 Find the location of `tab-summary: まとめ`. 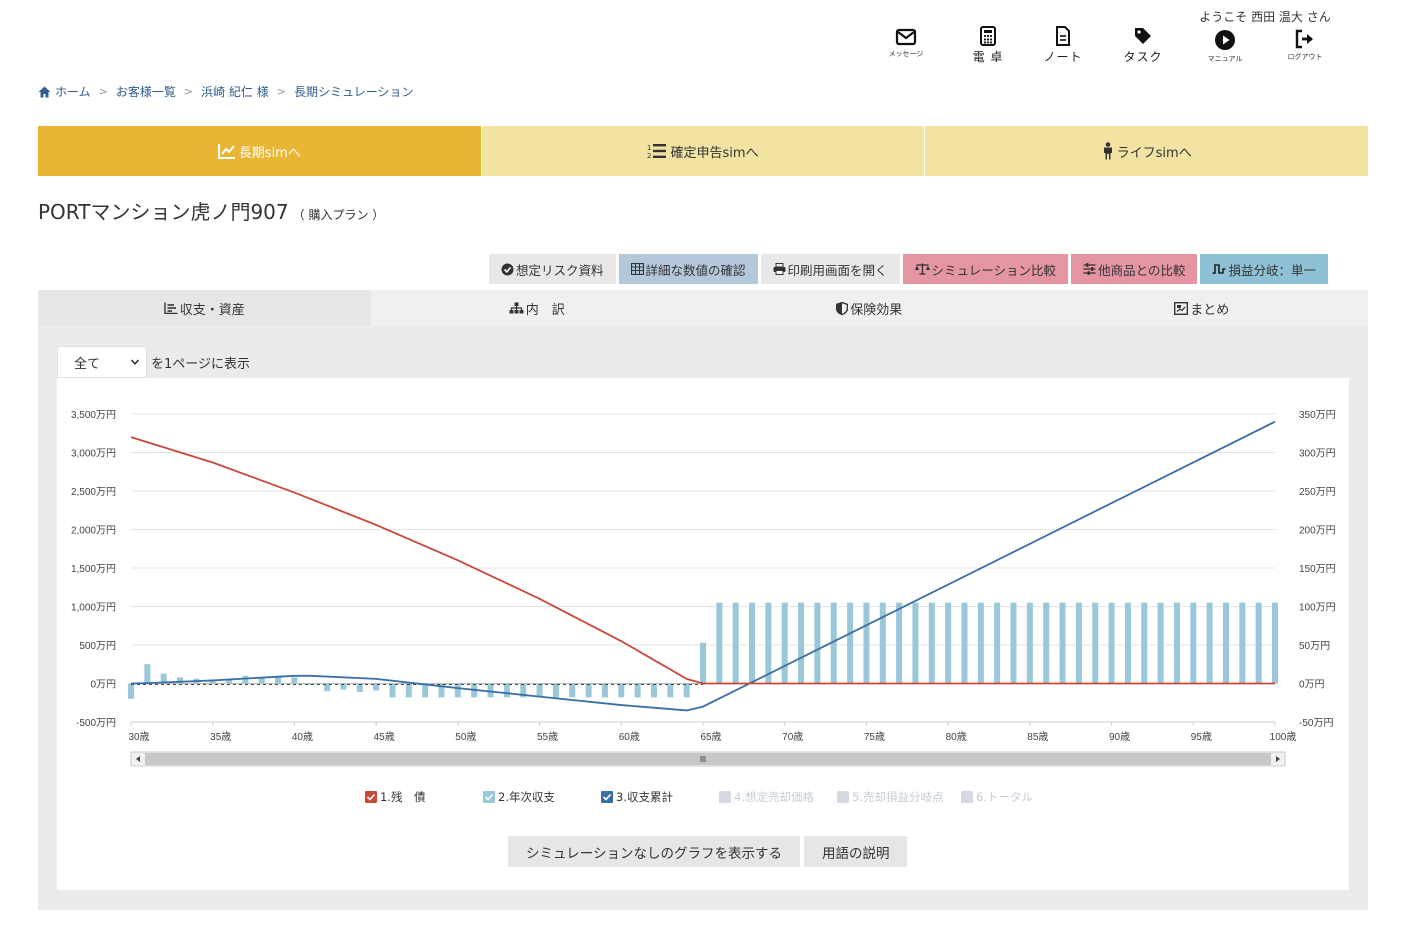

tab-summary: まとめ is located at coordinates (1202, 308).